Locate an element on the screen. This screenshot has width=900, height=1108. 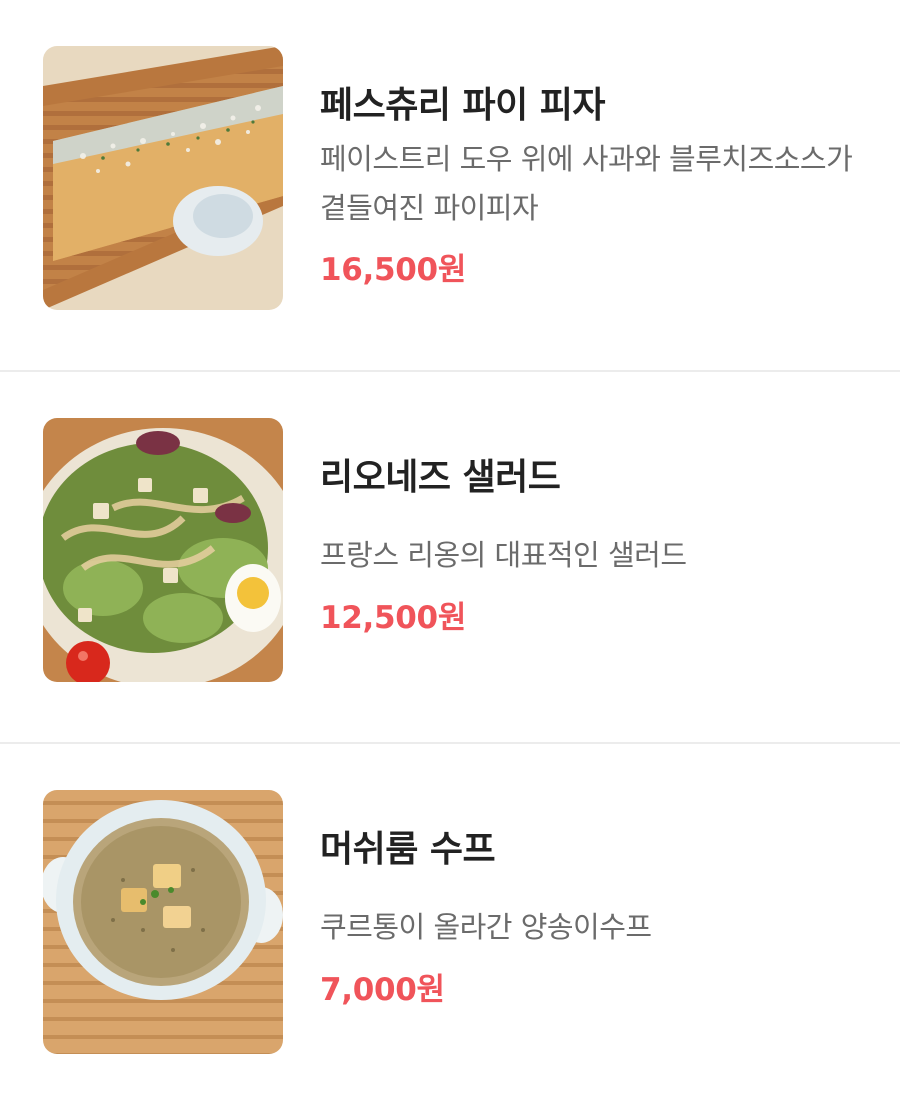
item-price: 16,500원 is located at coordinates (393, 270).